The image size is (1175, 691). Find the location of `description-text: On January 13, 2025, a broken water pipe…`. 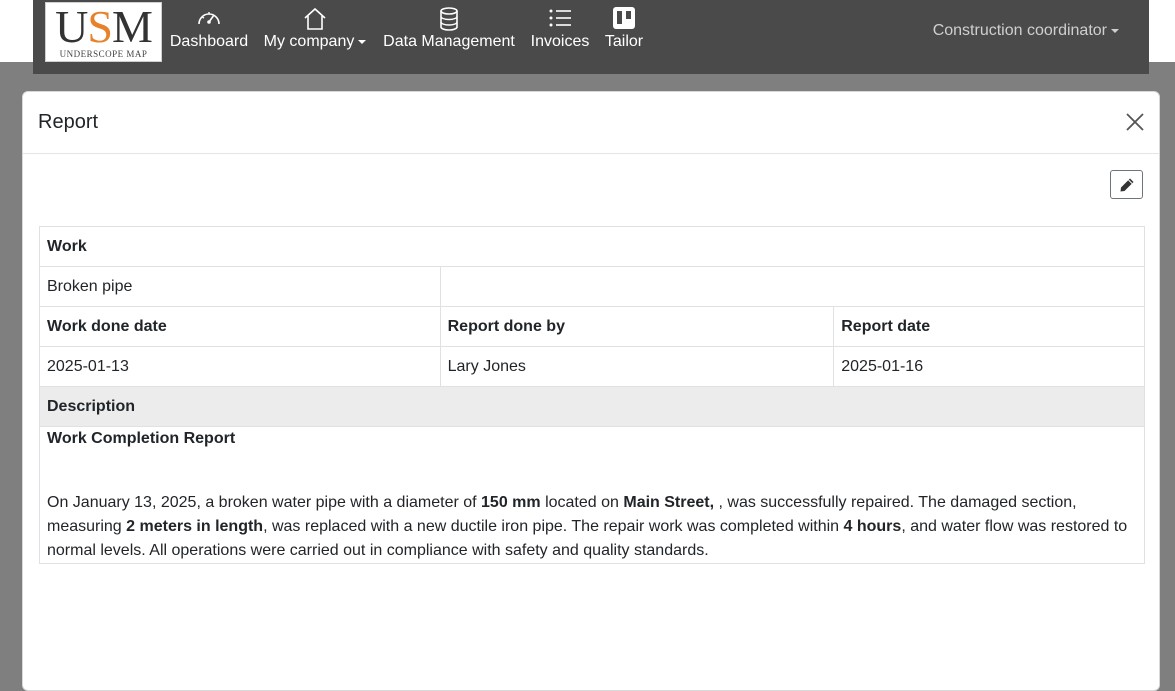

description-text: On January 13, 2025, a broken water pipe… is located at coordinates (587, 526).